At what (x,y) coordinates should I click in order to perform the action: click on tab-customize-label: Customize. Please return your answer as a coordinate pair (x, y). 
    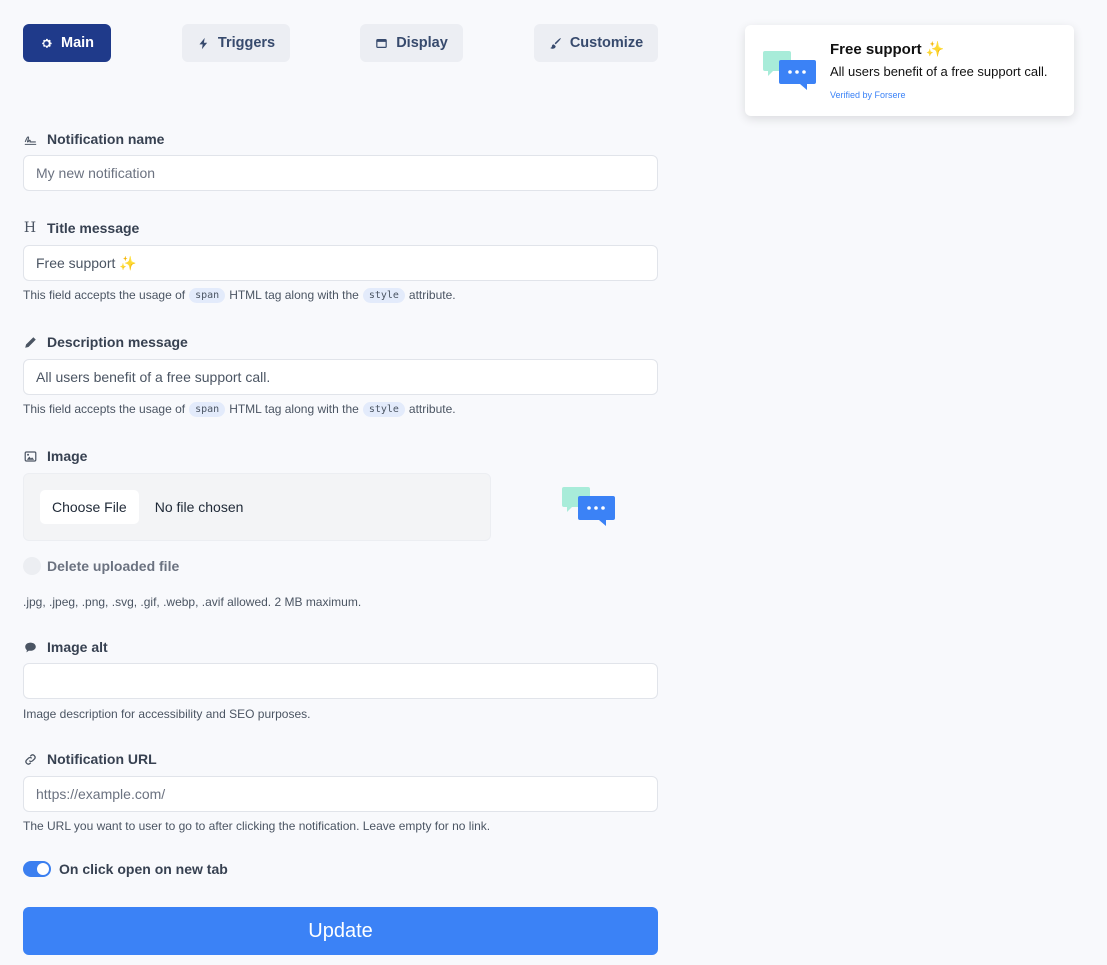
    Looking at the image, I should click on (606, 43).